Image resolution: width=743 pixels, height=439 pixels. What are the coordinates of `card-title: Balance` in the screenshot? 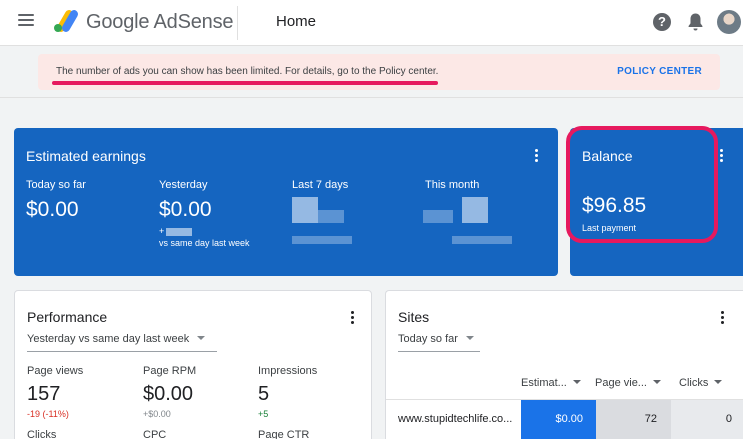 It's located at (607, 156).